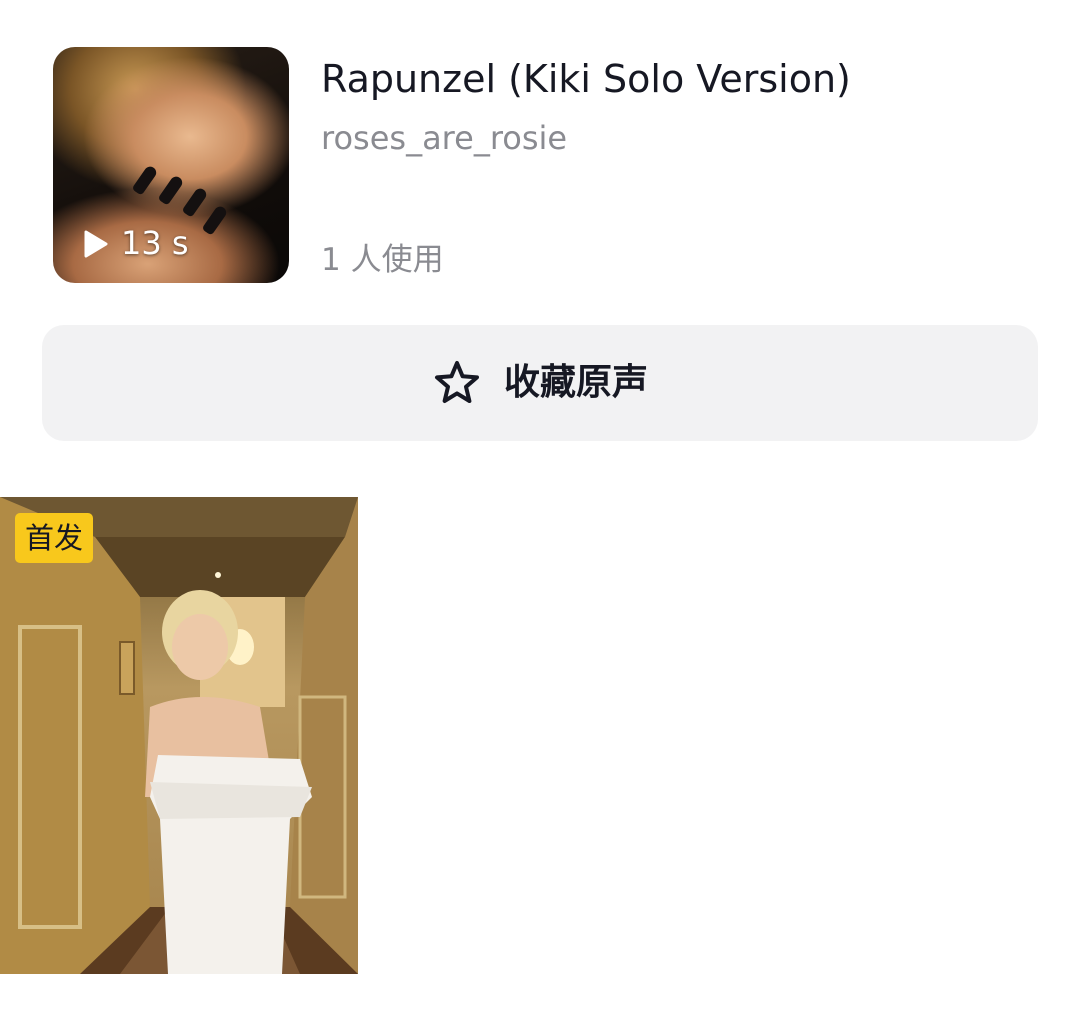  Describe the element at coordinates (171, 165) in the screenshot. I see `music-cover: 13 s` at that location.